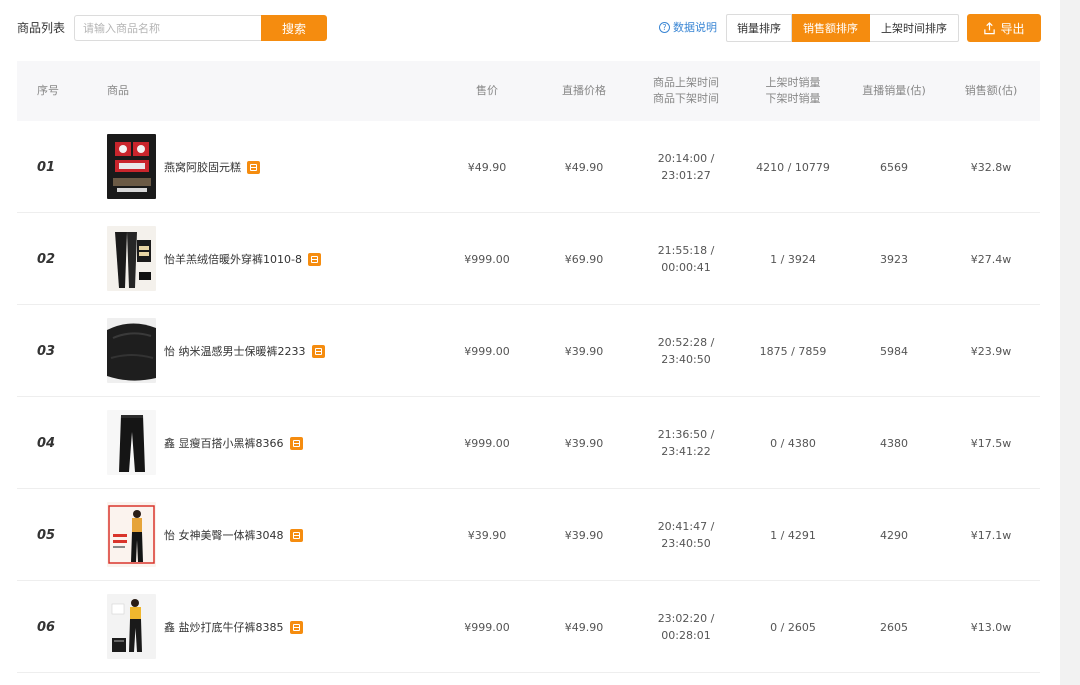 This screenshot has width=1080, height=685. I want to click on sales-cell: 4210 / 10779, so click(793, 167).